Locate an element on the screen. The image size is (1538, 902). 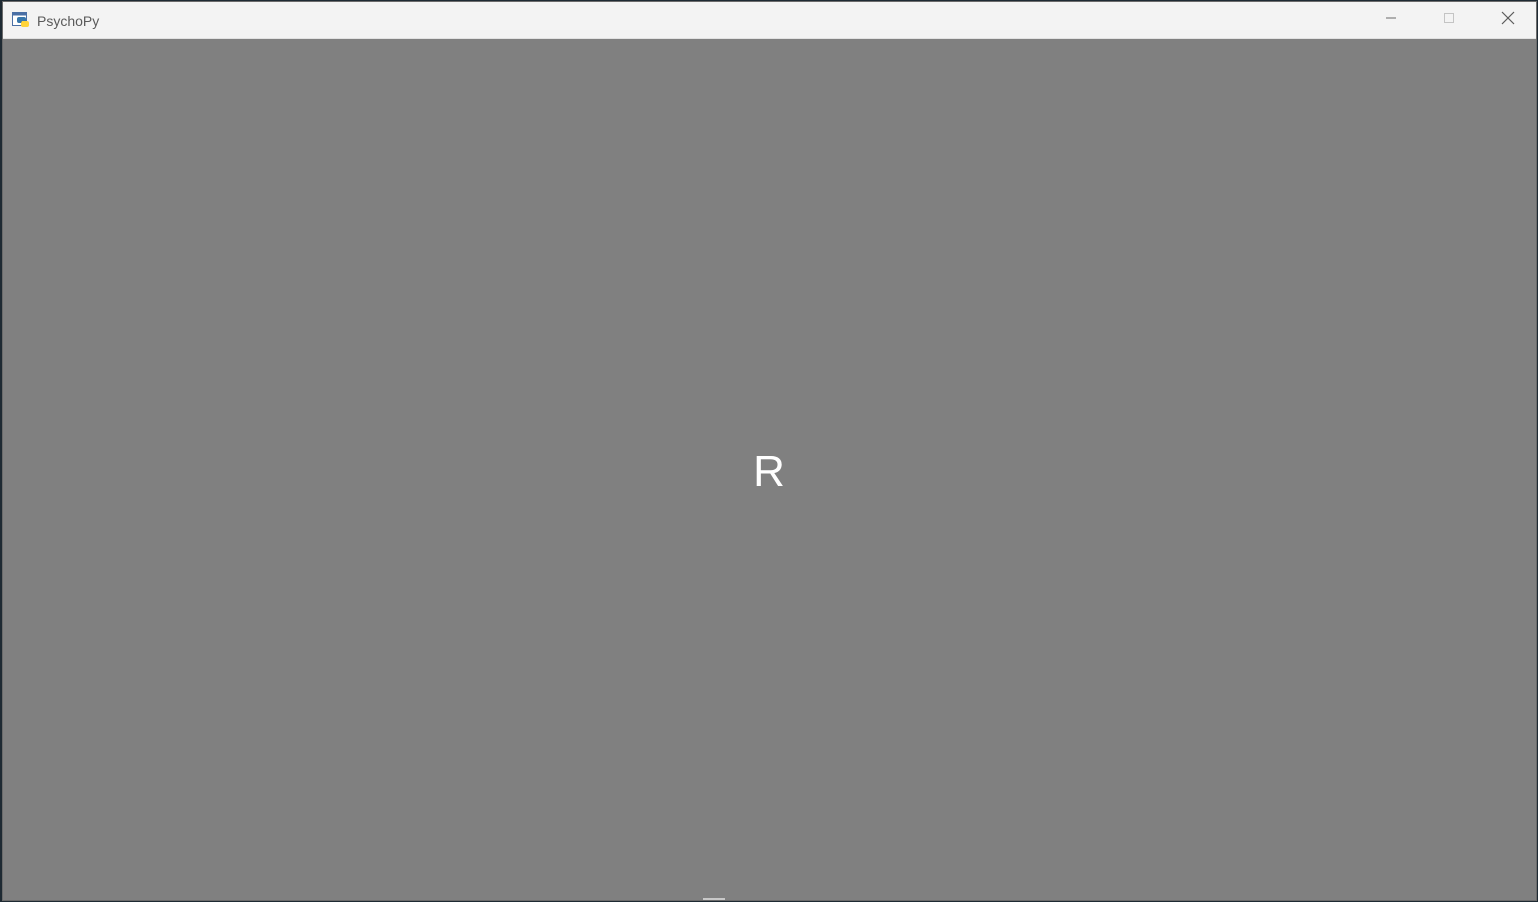
minimize-icon is located at coordinates (1391, 20).